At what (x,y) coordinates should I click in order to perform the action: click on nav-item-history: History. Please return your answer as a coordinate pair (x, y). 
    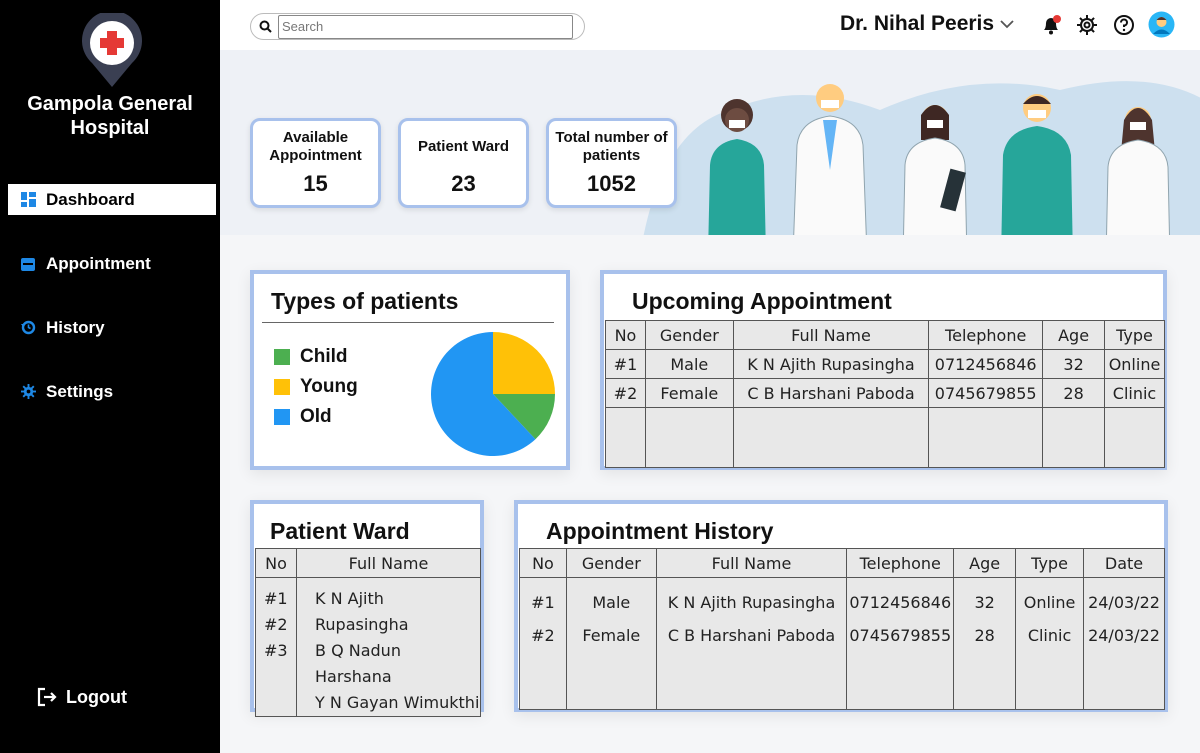
    Looking at the image, I should click on (112, 327).